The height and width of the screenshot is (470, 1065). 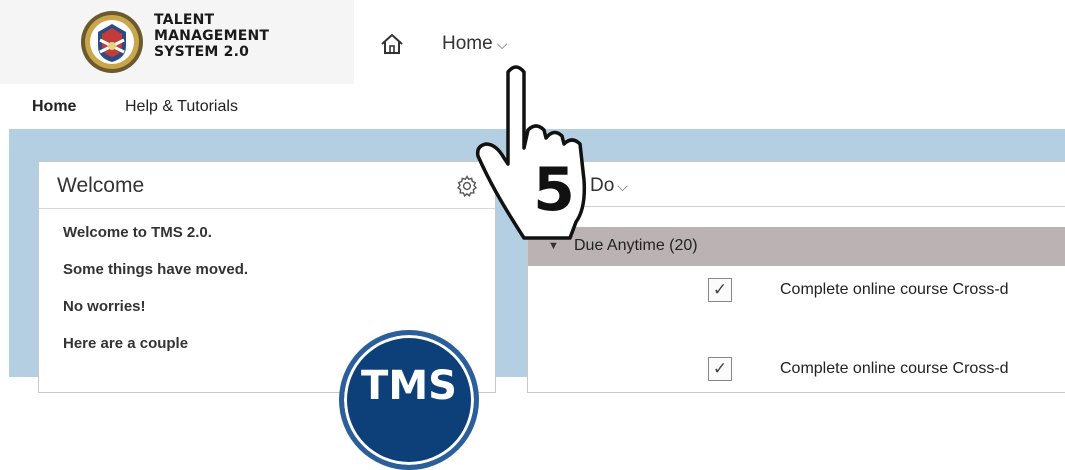 I want to click on welcome-line: No worries!, so click(x=104, y=306).